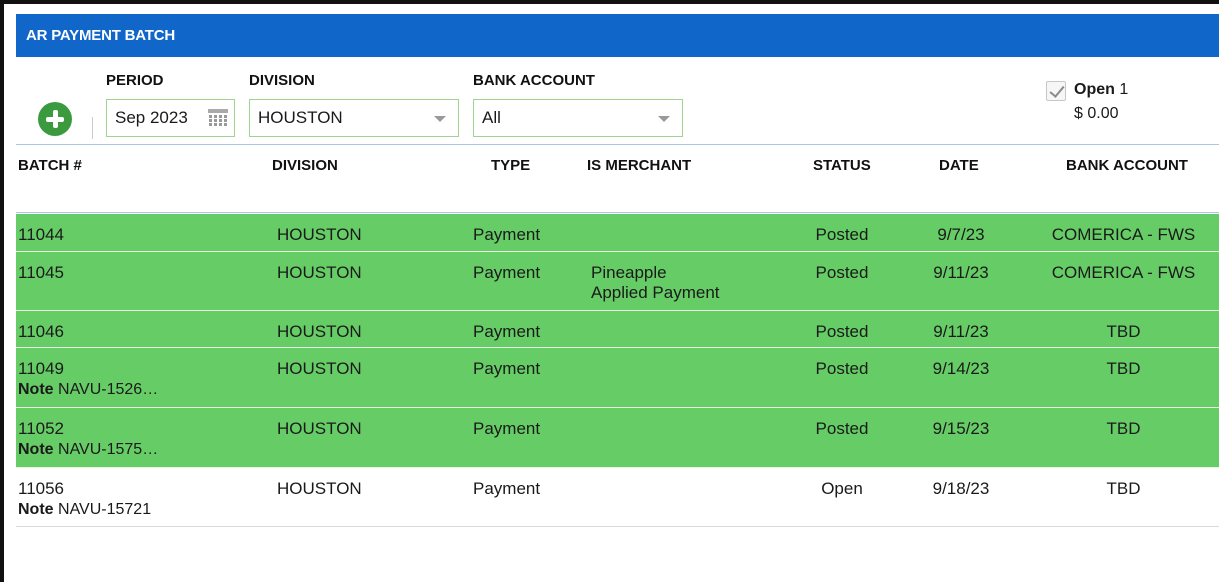 The width and height of the screenshot is (1219, 586). Describe the element at coordinates (510, 165) in the screenshot. I see `column-header-type: TYPE` at that location.